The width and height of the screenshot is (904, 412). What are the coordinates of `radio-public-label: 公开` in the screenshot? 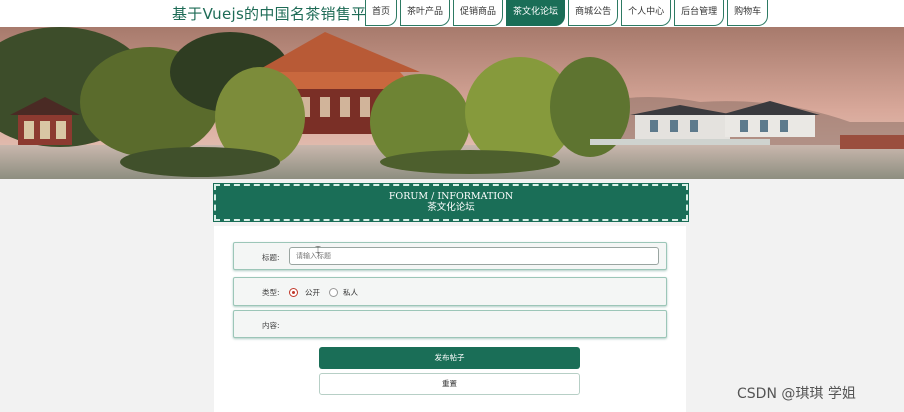 It's located at (312, 292).